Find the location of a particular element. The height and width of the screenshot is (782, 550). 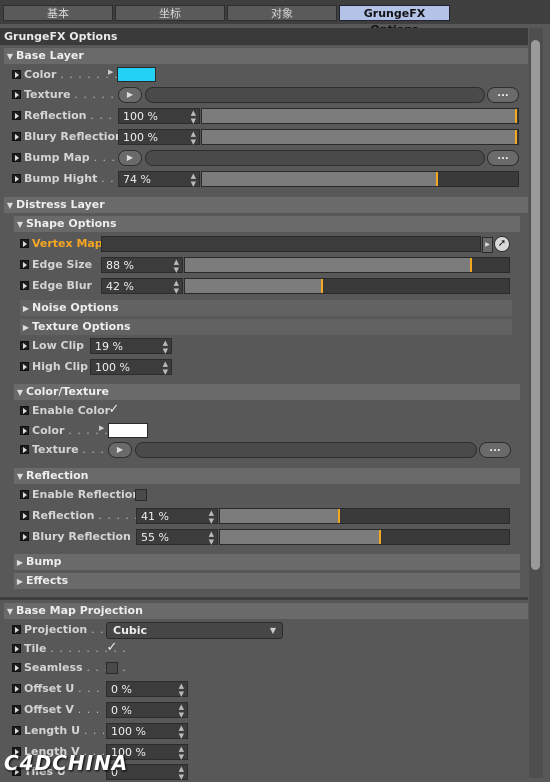

section-bump: ▶ Bump is located at coordinates (267, 562).